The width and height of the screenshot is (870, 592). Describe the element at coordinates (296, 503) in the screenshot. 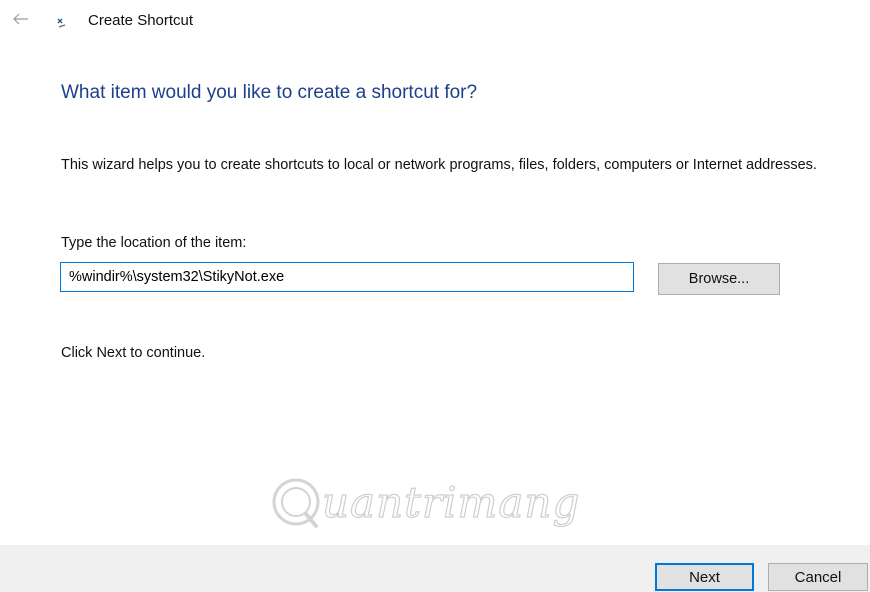

I see `quantrimang-logo` at that location.